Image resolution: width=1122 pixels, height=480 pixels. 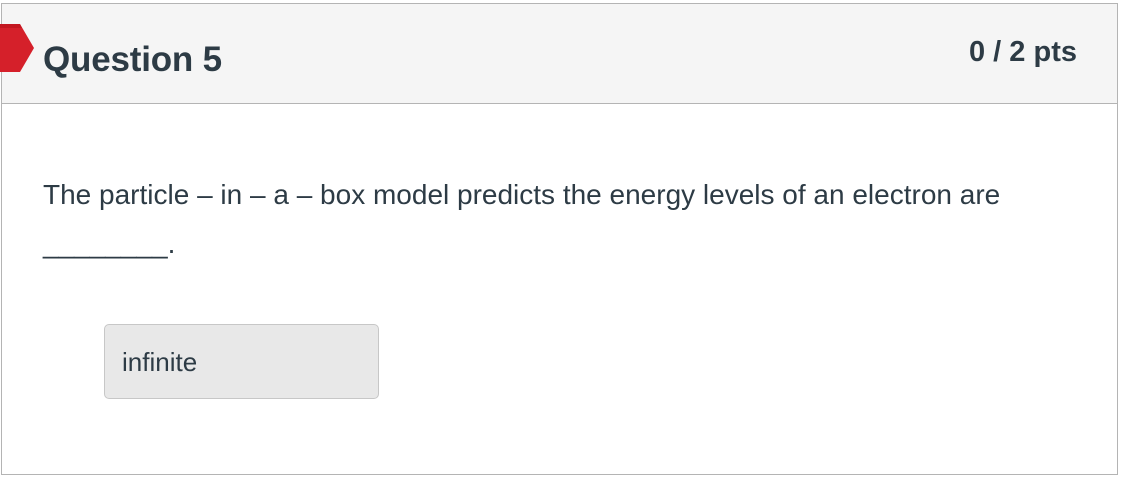 What do you see at coordinates (132, 59) in the screenshot?
I see `question-title: Question 5` at bounding box center [132, 59].